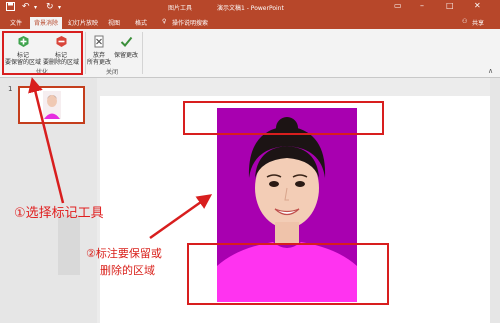 The width and height of the screenshot is (500, 323). What do you see at coordinates (124, 253) in the screenshot?
I see `annotation-step2-line1: ②标注要保留或` at bounding box center [124, 253].